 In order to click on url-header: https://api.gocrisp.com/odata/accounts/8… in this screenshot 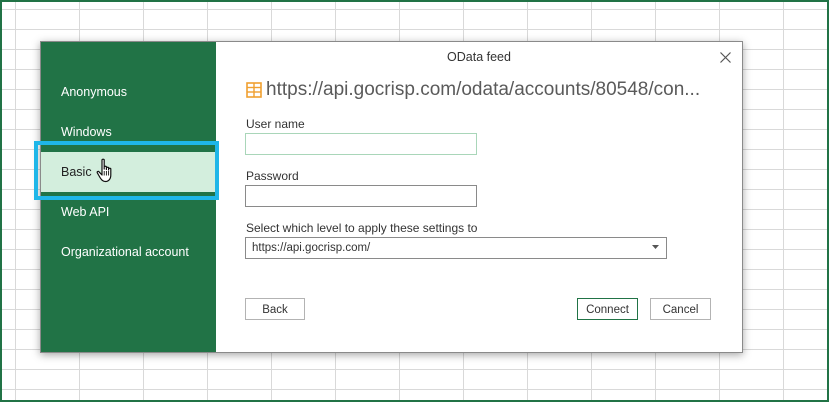, I will do `click(483, 90)`.